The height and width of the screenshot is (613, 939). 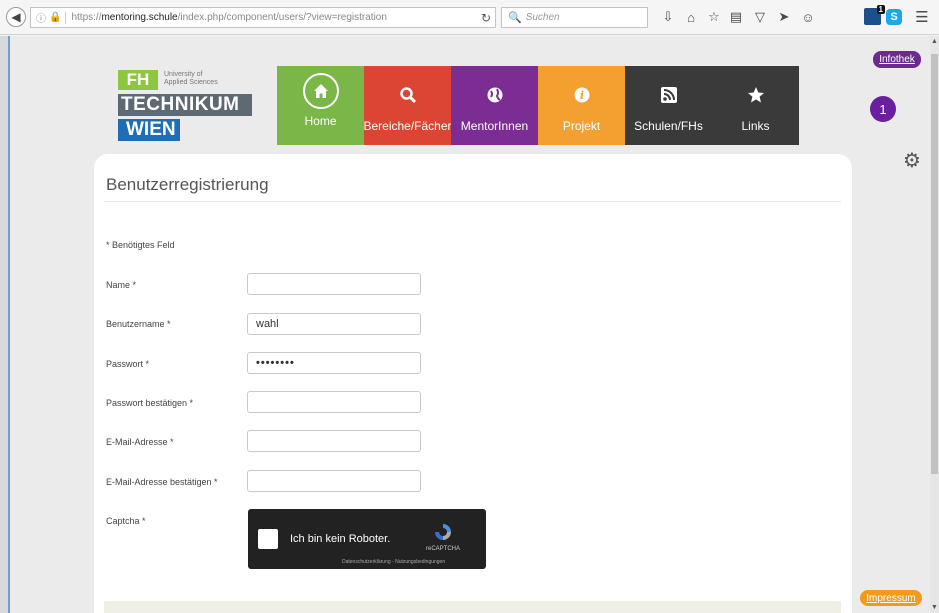 I want to click on download-icon: ⇩, so click(x=668, y=17).